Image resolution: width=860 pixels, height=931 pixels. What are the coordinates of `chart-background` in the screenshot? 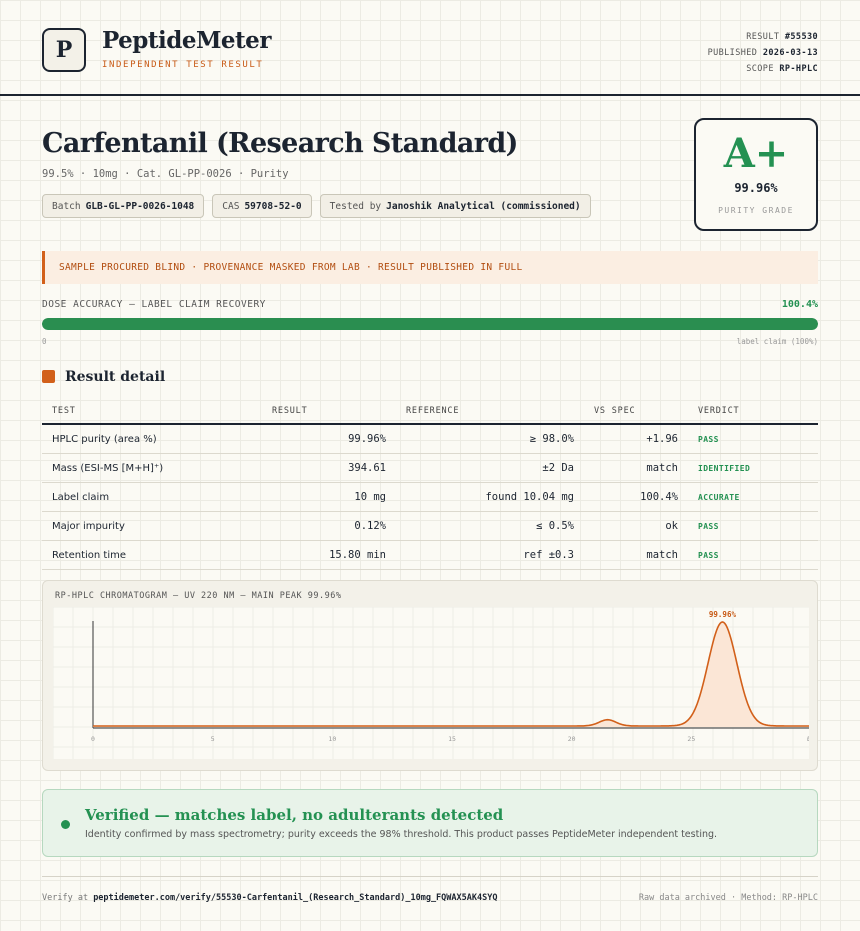 It's located at (431, 683).